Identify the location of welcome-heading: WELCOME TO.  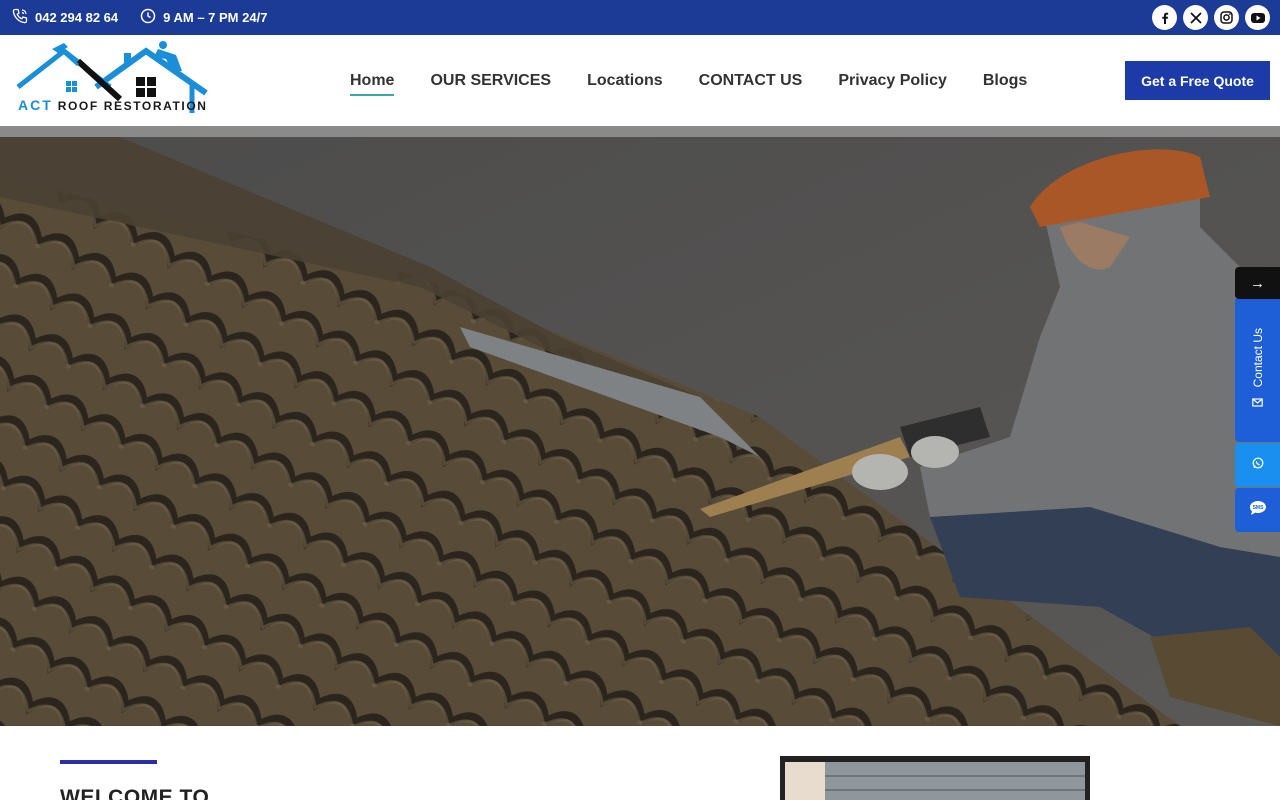
(135, 793).